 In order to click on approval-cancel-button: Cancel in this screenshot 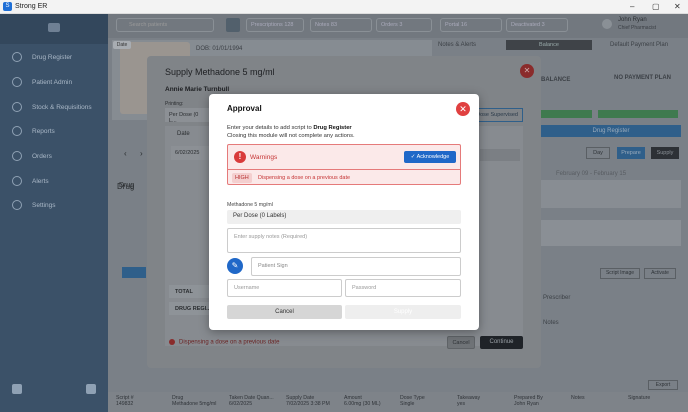, I will do `click(284, 312)`.